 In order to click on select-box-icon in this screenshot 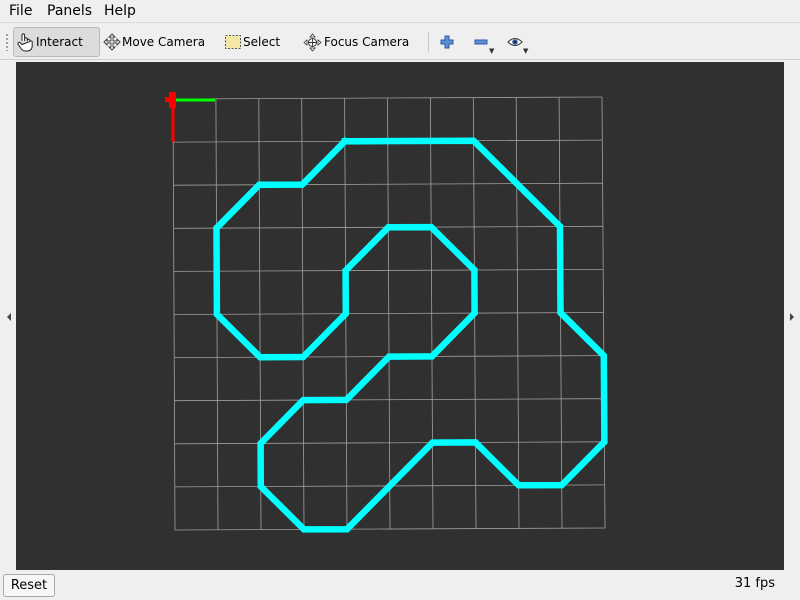, I will do `click(233, 42)`.